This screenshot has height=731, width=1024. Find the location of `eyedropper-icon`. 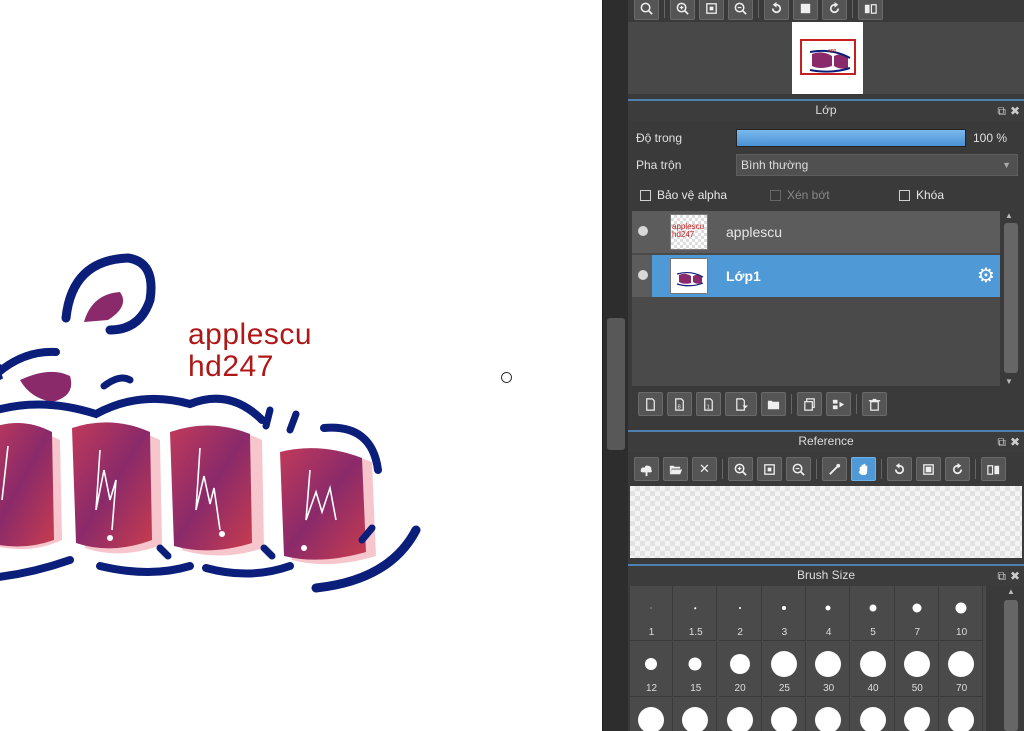

eyedropper-icon is located at coordinates (834, 469).